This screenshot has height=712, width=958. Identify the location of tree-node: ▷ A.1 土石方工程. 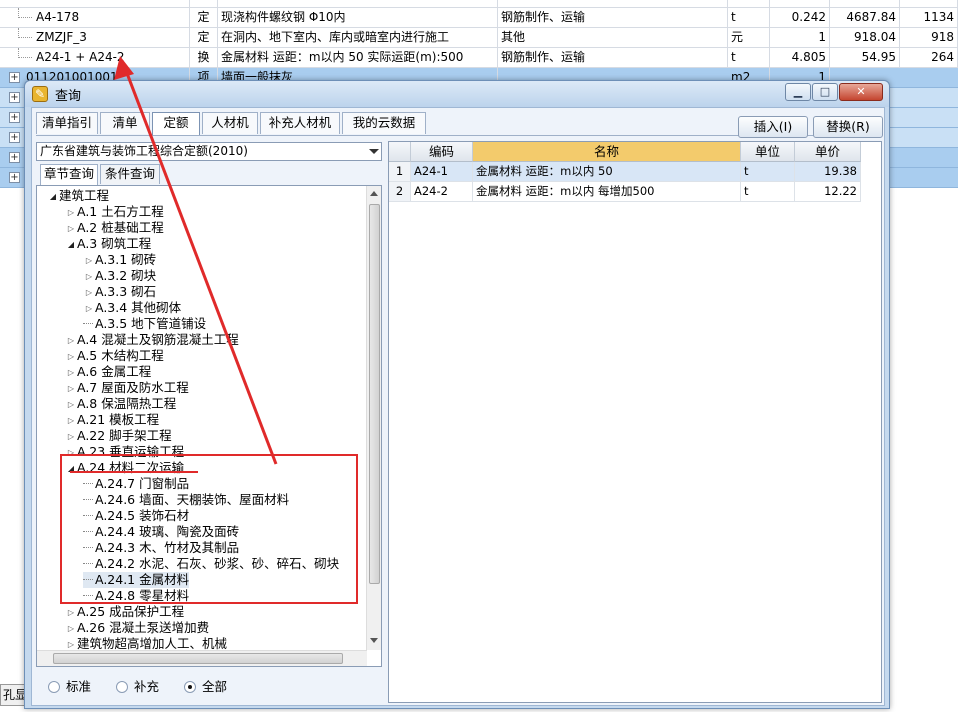
(114, 212).